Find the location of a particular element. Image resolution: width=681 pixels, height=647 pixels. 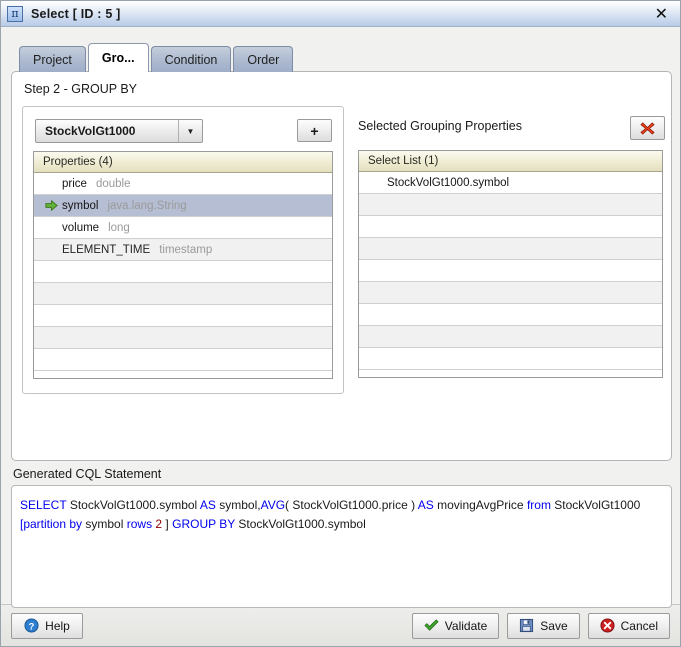

title-bar: π Select [ ID : 5 ] ✕ is located at coordinates (340, 14).